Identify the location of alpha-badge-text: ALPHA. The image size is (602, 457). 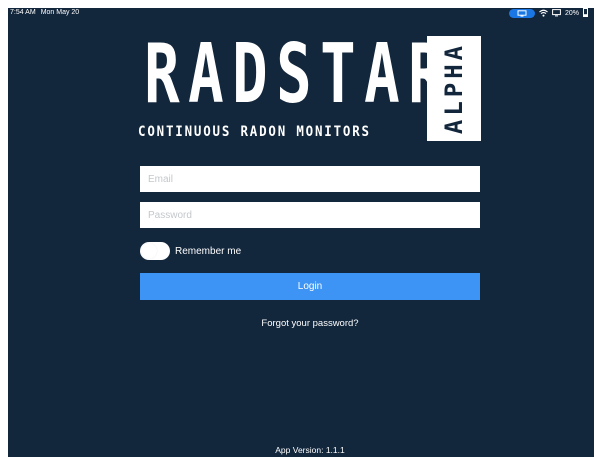
(454, 88).